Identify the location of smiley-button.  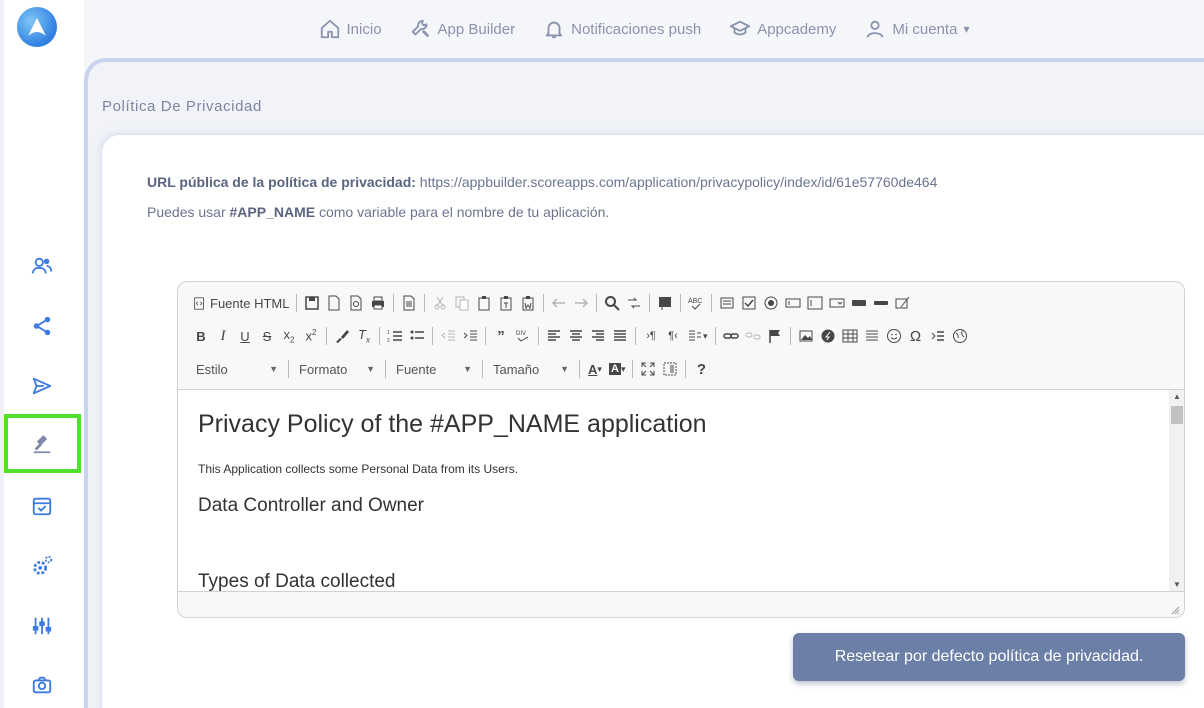
(894, 336).